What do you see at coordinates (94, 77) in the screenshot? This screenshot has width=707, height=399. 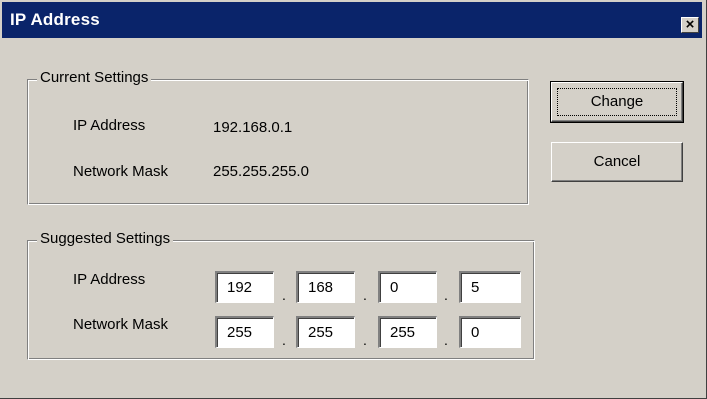 I see `current-settings-label: Current Settings` at bounding box center [94, 77].